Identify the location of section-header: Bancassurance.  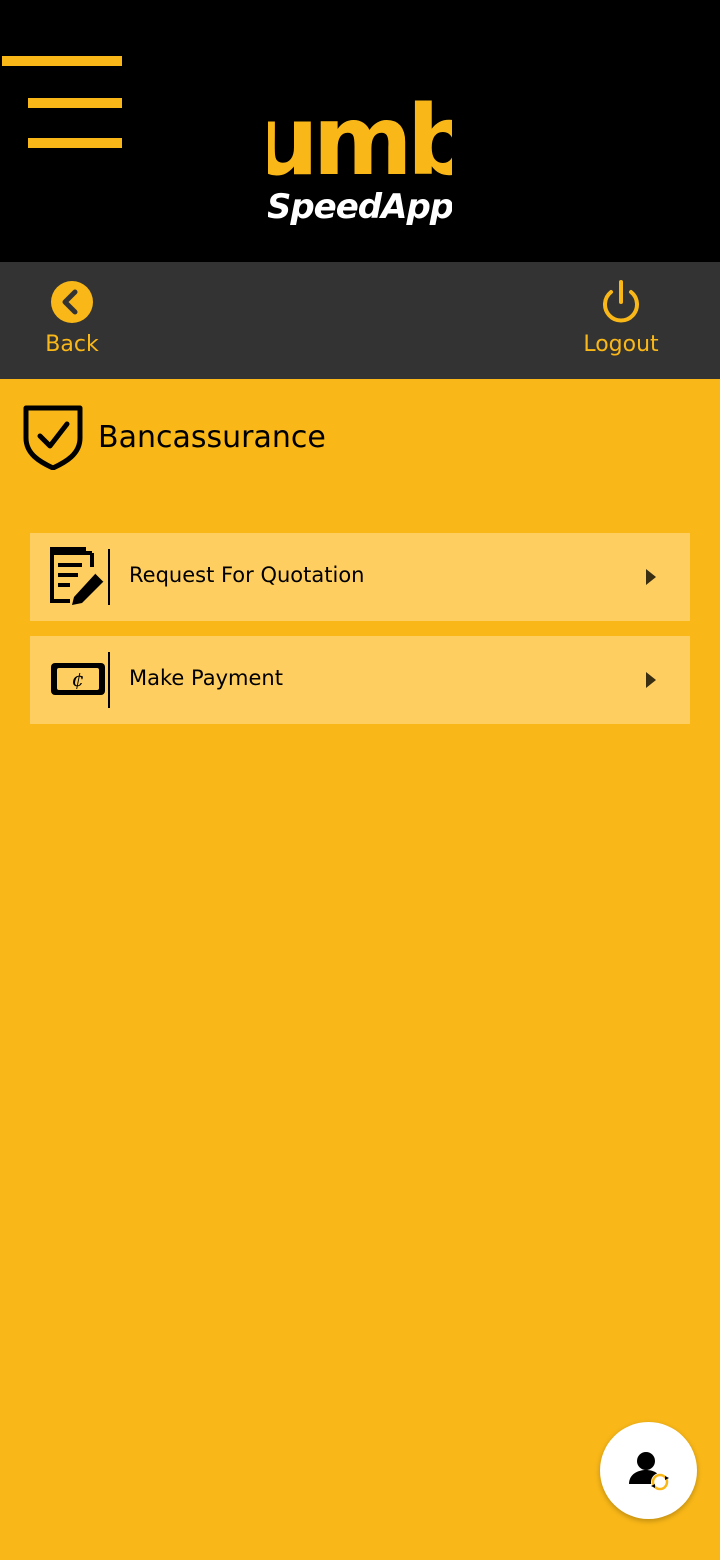
(322, 437).